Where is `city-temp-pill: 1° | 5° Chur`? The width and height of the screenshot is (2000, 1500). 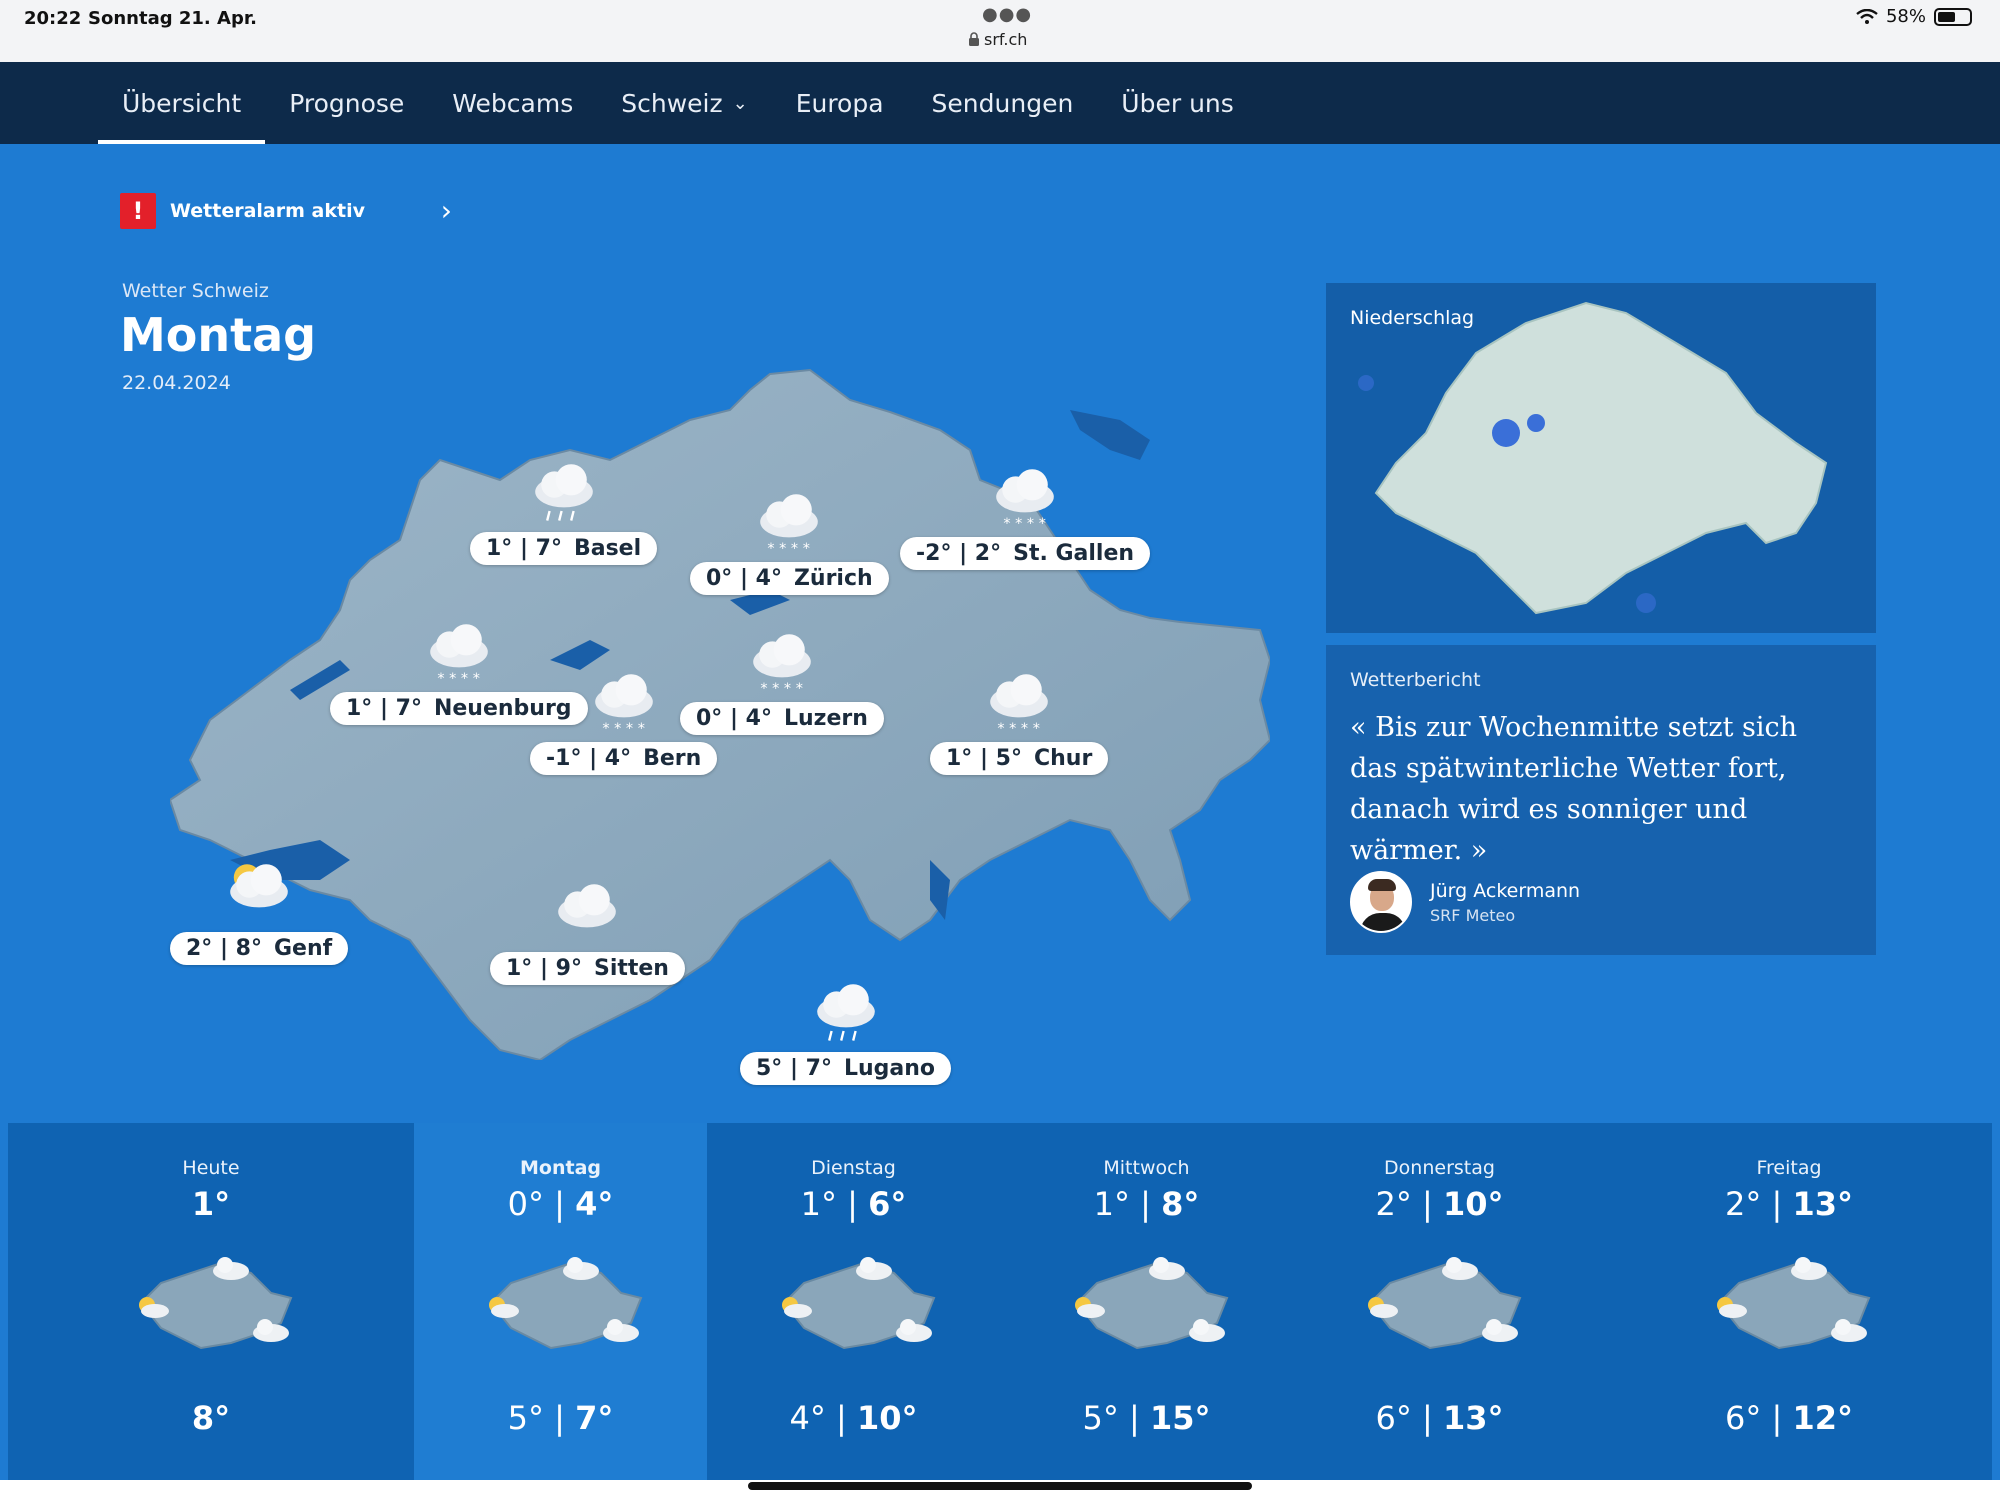 city-temp-pill: 1° | 5° Chur is located at coordinates (1019, 759).